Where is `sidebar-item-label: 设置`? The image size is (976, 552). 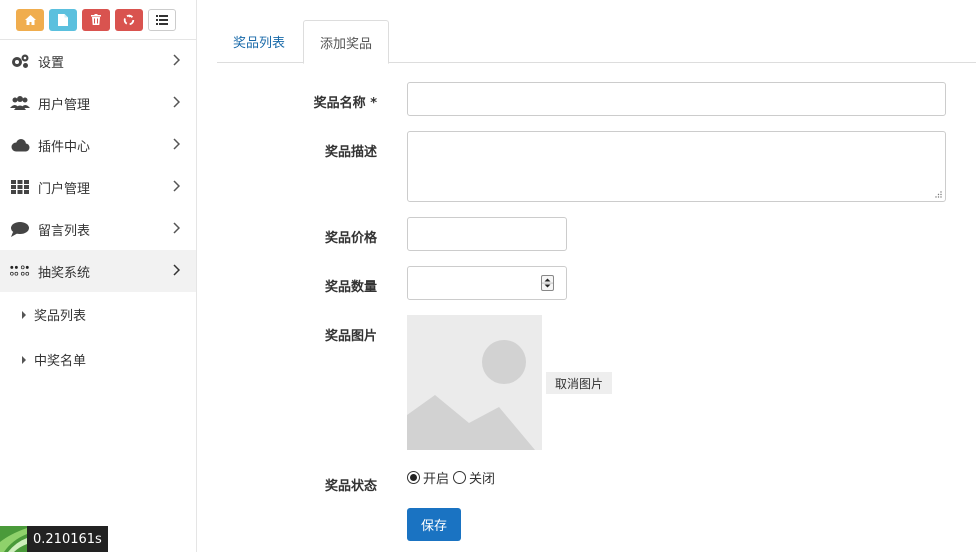
sidebar-item-label: 设置 is located at coordinates (51, 63).